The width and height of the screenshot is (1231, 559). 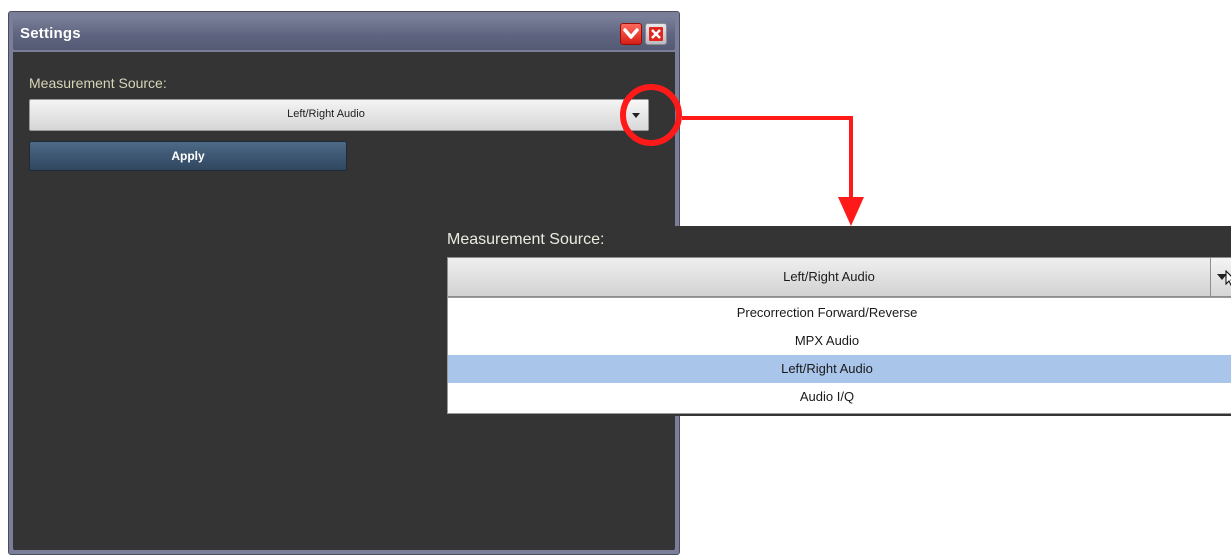 What do you see at coordinates (526, 239) in the screenshot?
I see `measurement-source-label-zoomed: Measurement Source:` at bounding box center [526, 239].